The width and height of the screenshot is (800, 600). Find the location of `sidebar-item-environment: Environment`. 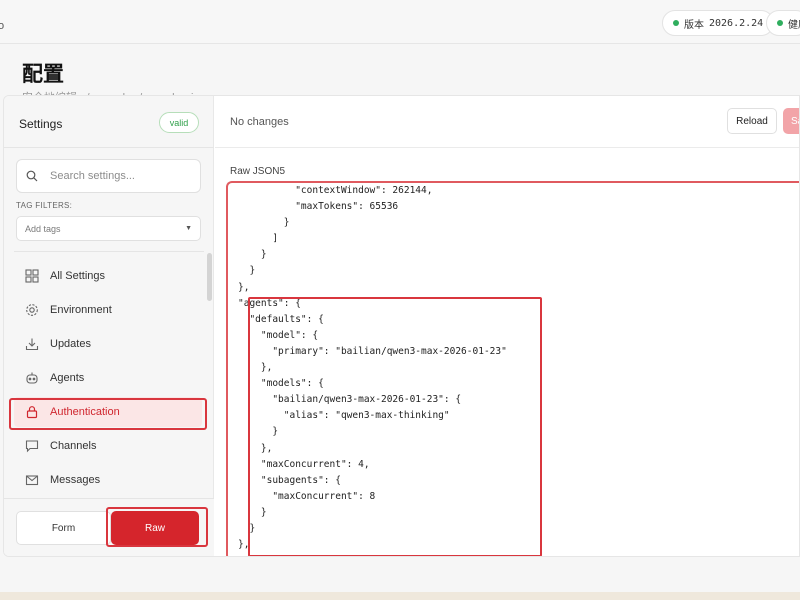

sidebar-item-environment: Environment is located at coordinates (108, 310).